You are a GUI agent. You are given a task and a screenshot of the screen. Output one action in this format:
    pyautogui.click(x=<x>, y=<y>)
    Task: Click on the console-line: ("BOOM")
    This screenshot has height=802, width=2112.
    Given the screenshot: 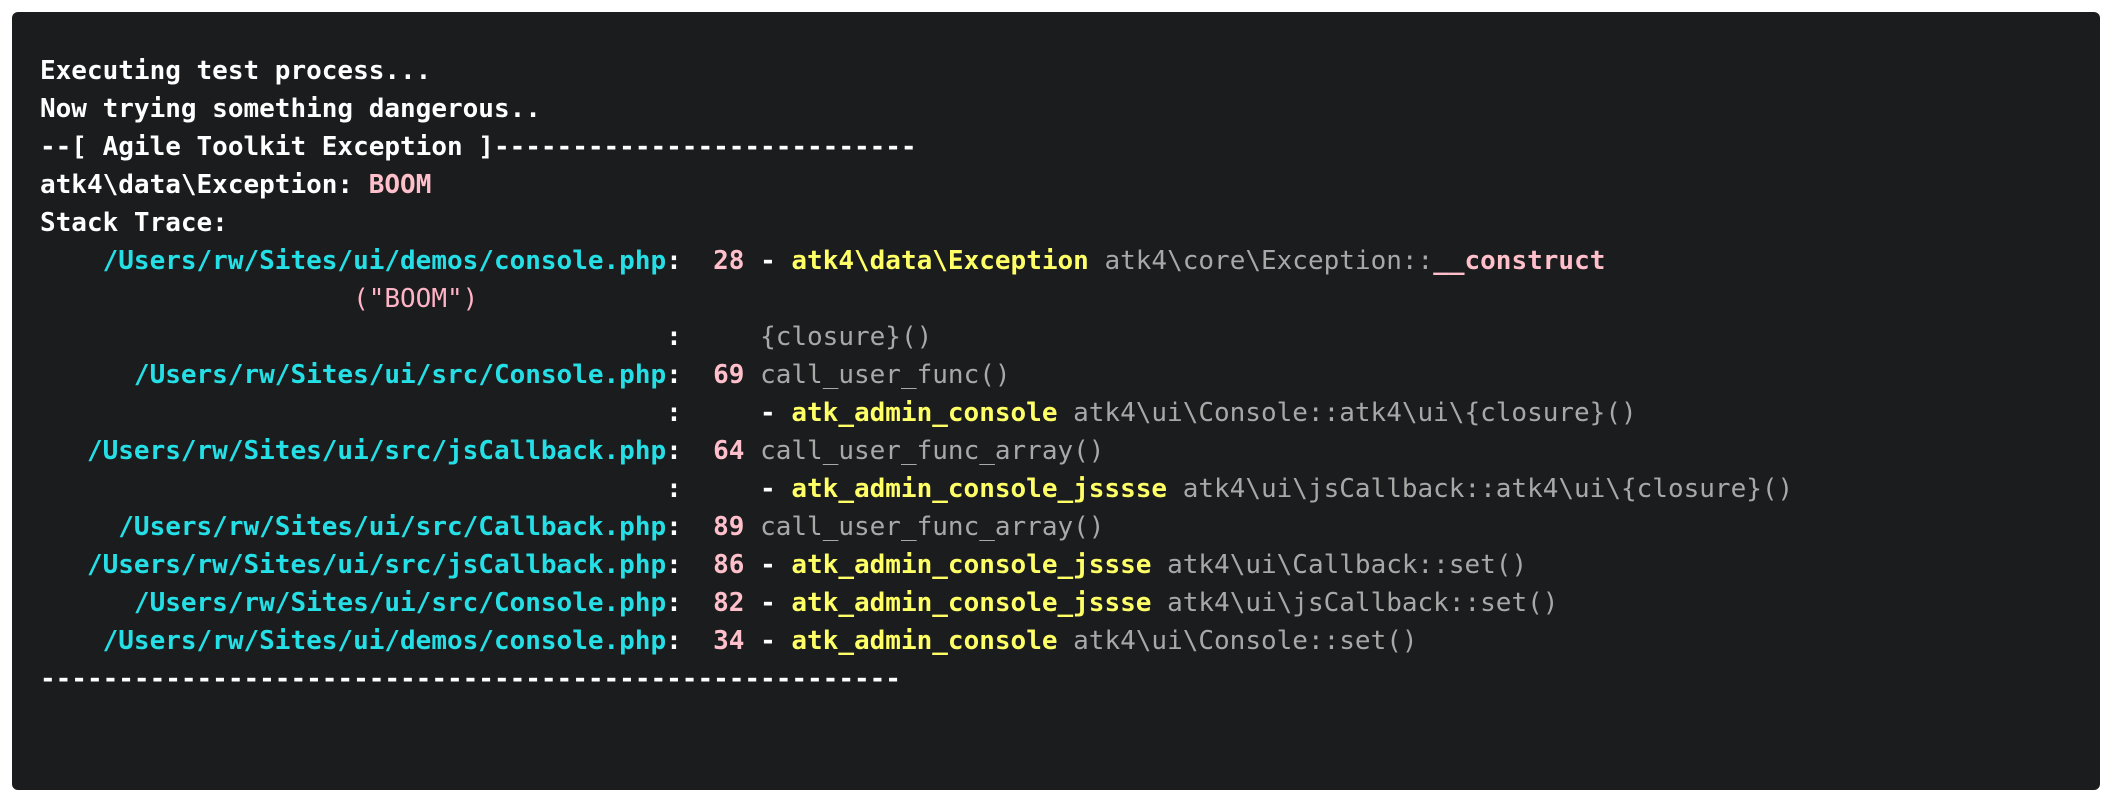 What is the action you would take?
    pyautogui.click(x=1070, y=299)
    